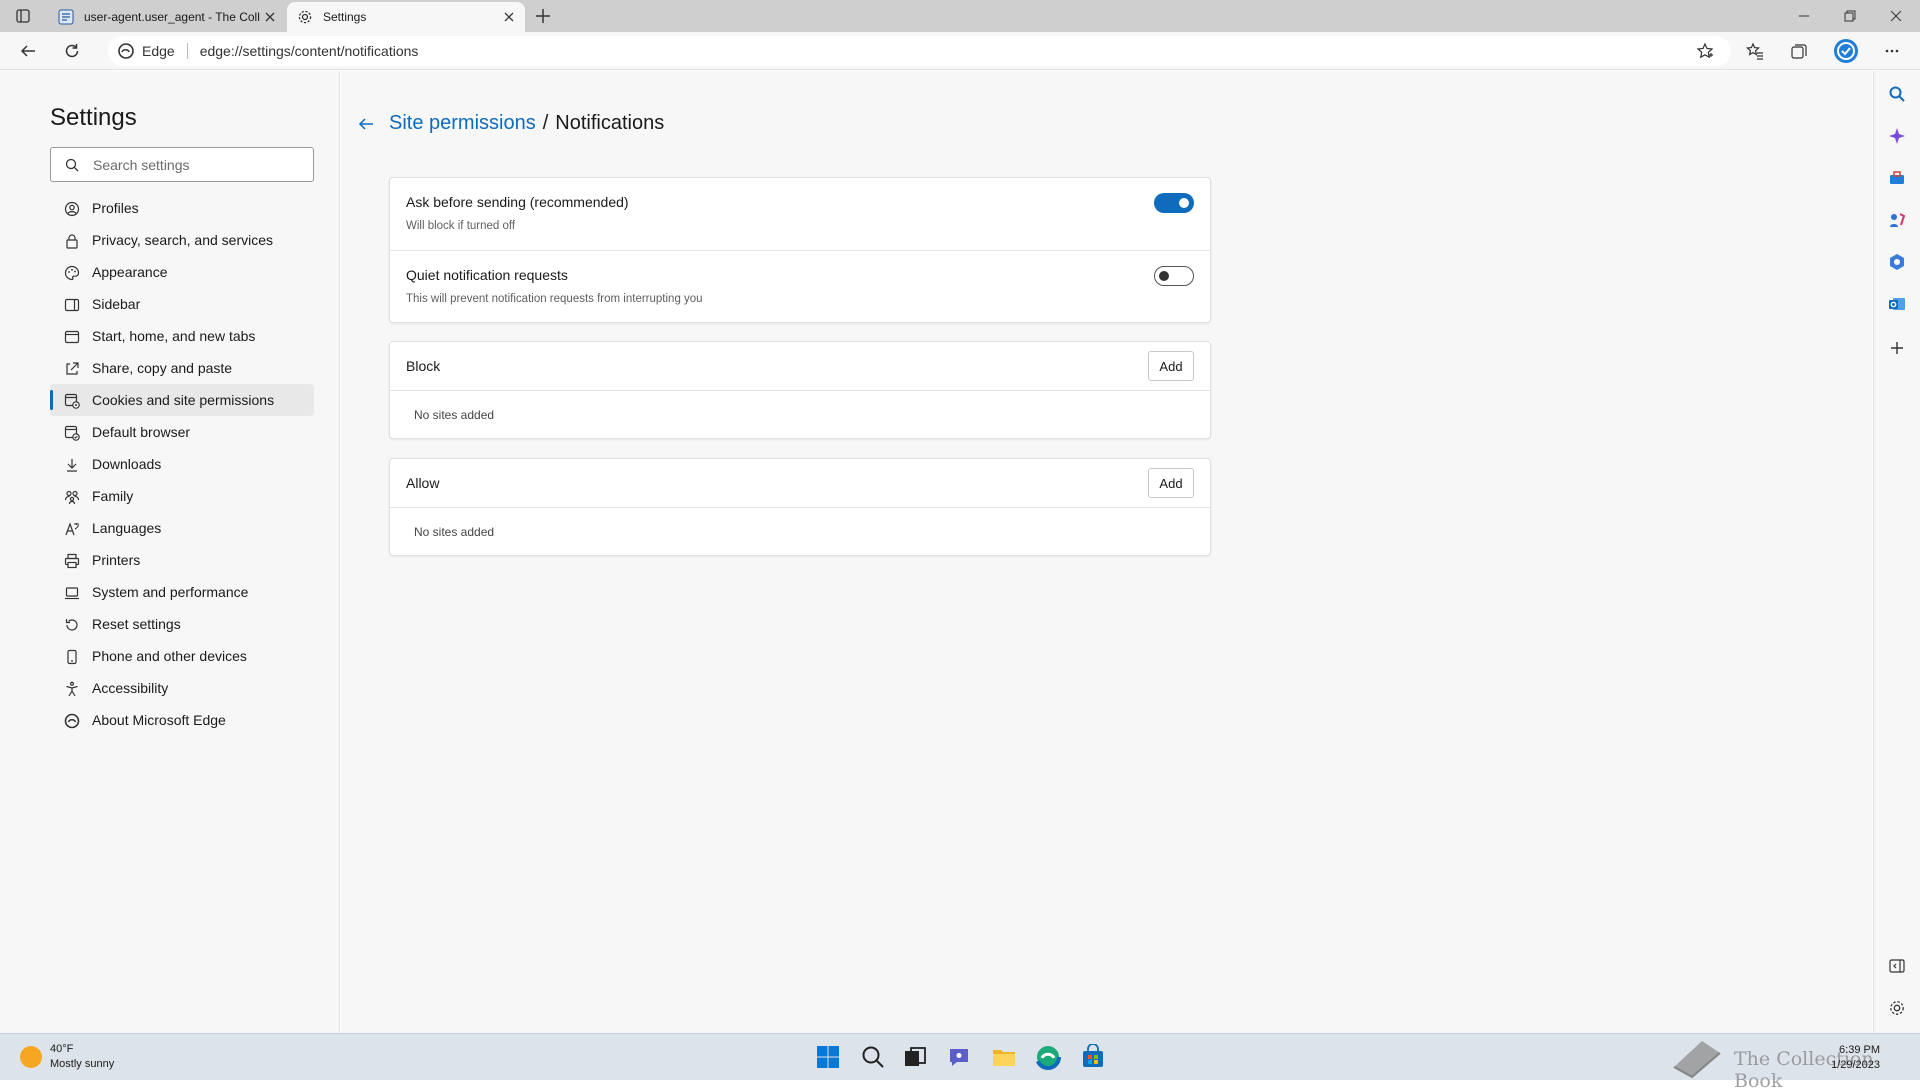 Image resolution: width=1920 pixels, height=1092 pixels. Describe the element at coordinates (1174, 203) in the screenshot. I see `ask-before-sending-toggle` at that location.